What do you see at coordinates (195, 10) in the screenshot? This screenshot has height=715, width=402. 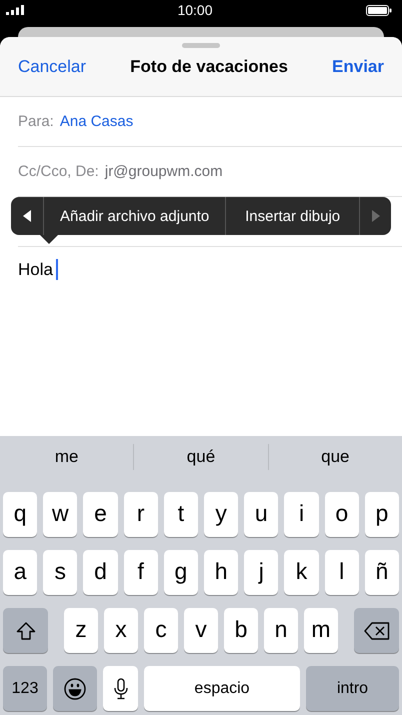 I see `status-time: 10:00` at bounding box center [195, 10].